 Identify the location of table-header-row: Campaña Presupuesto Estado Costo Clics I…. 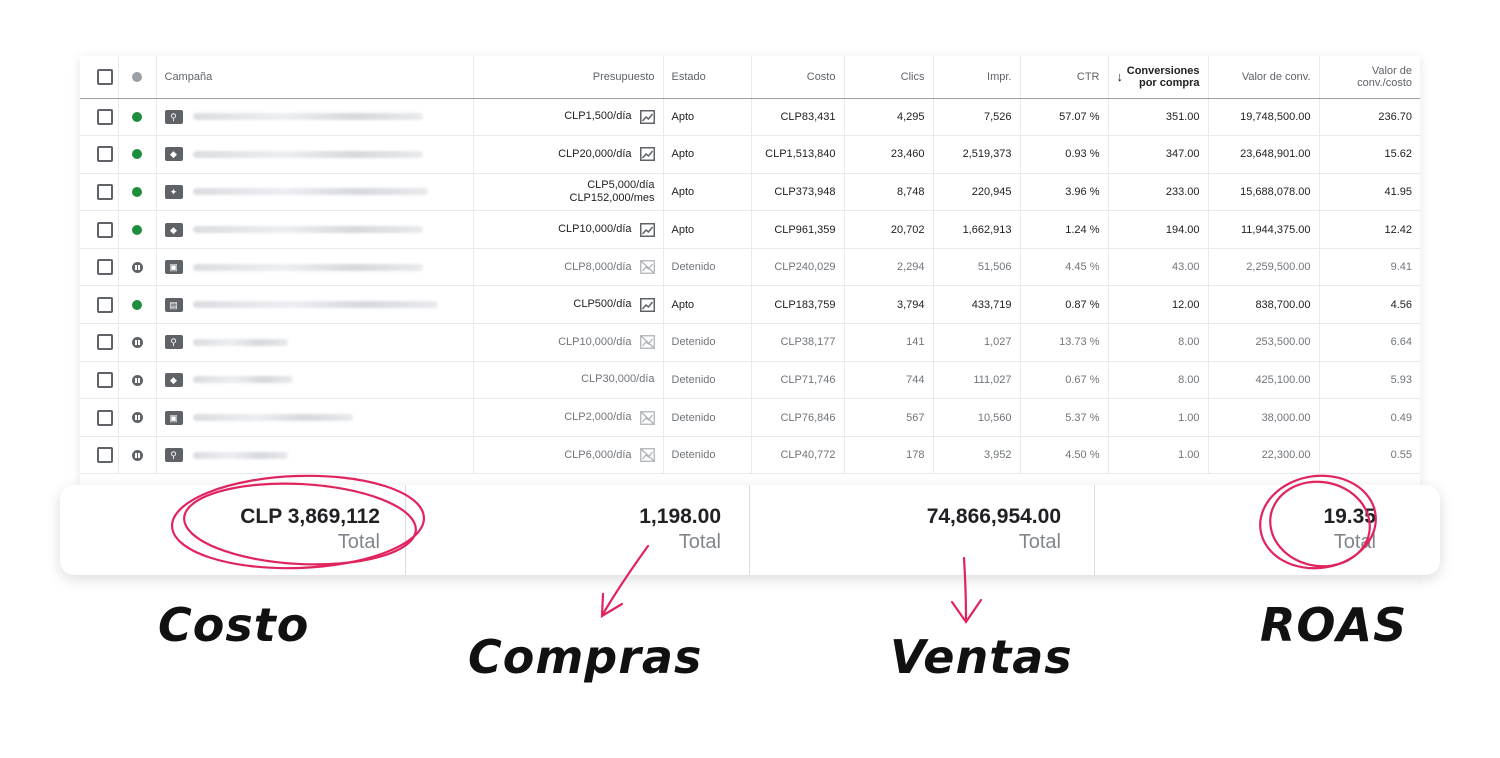
(750, 77).